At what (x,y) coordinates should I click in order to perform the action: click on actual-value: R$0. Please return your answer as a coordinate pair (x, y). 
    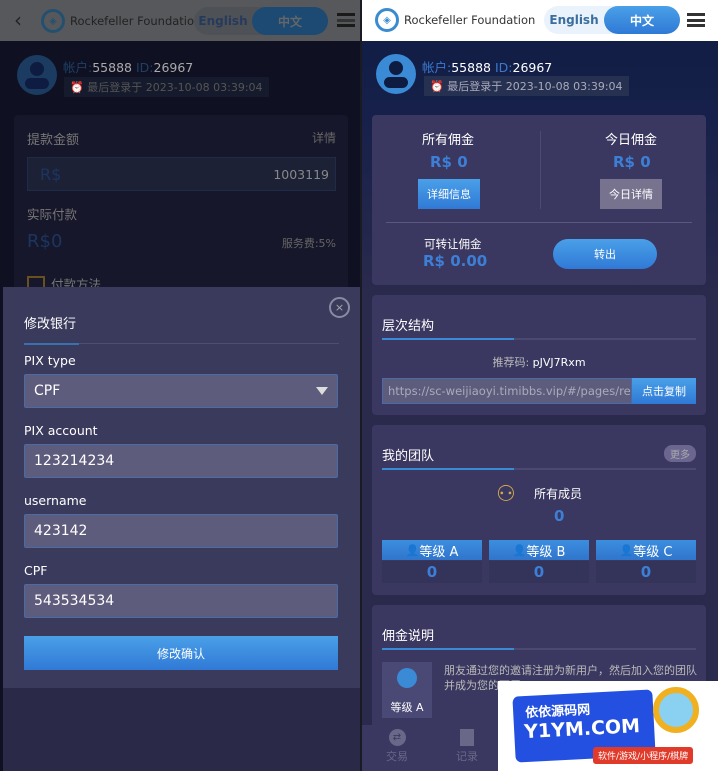
    Looking at the image, I should click on (45, 241).